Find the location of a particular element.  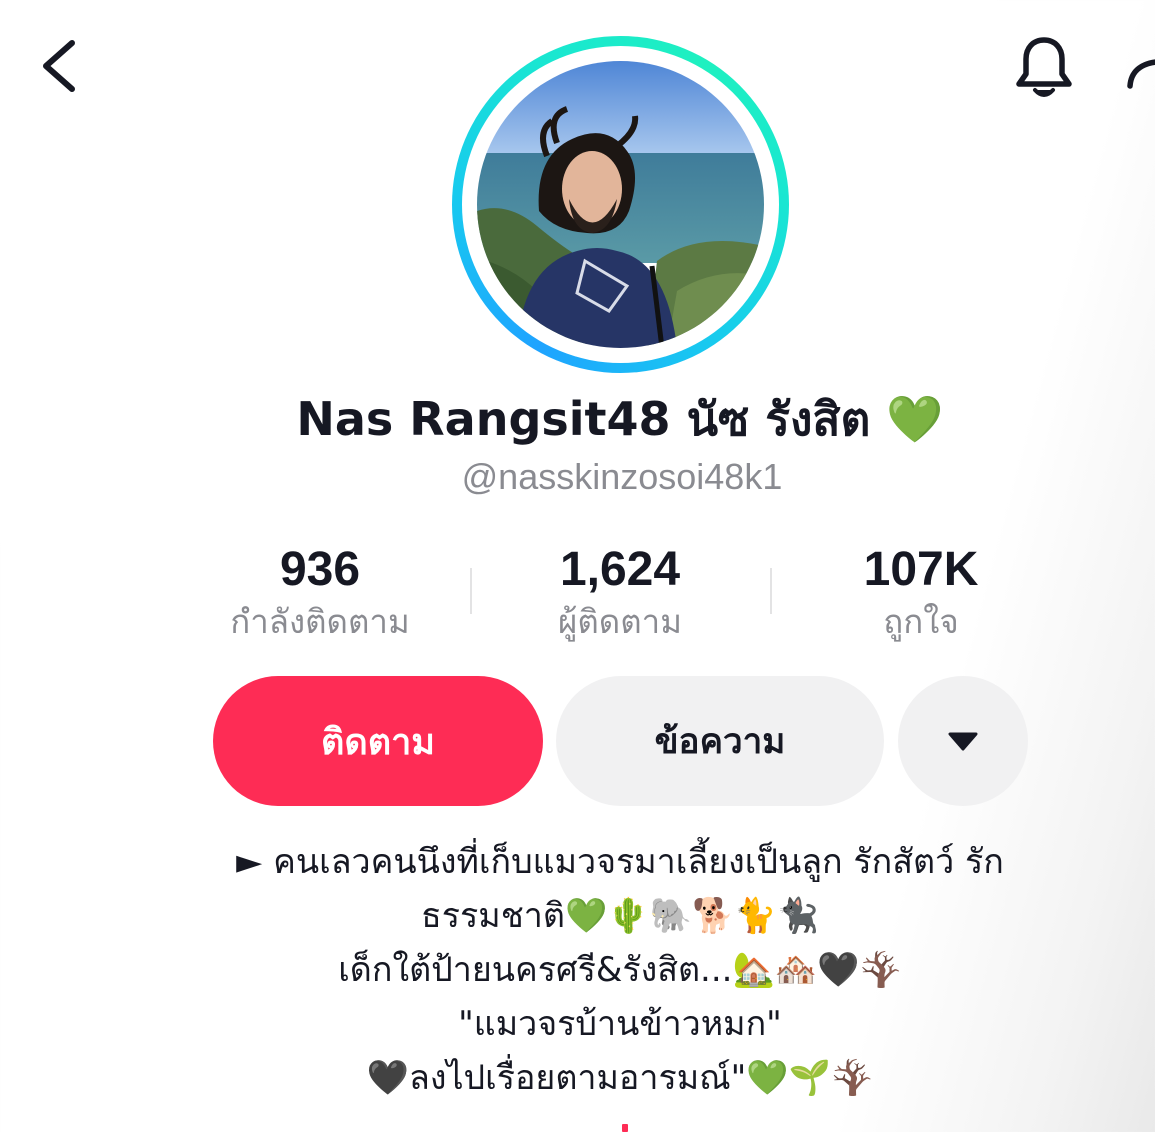

following-count: 936 is located at coordinates (320, 569).